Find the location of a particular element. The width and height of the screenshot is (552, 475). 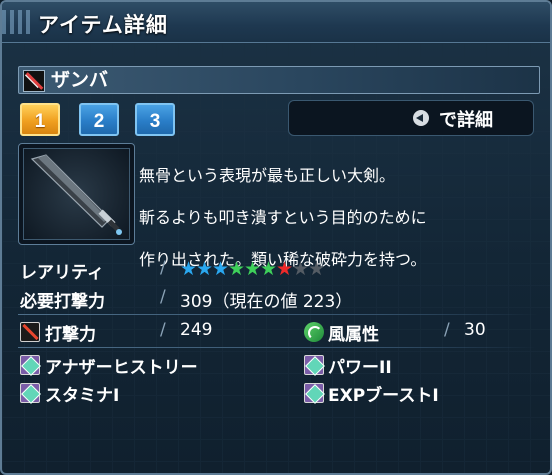

greatsword-icon is located at coordinates (76, 194).